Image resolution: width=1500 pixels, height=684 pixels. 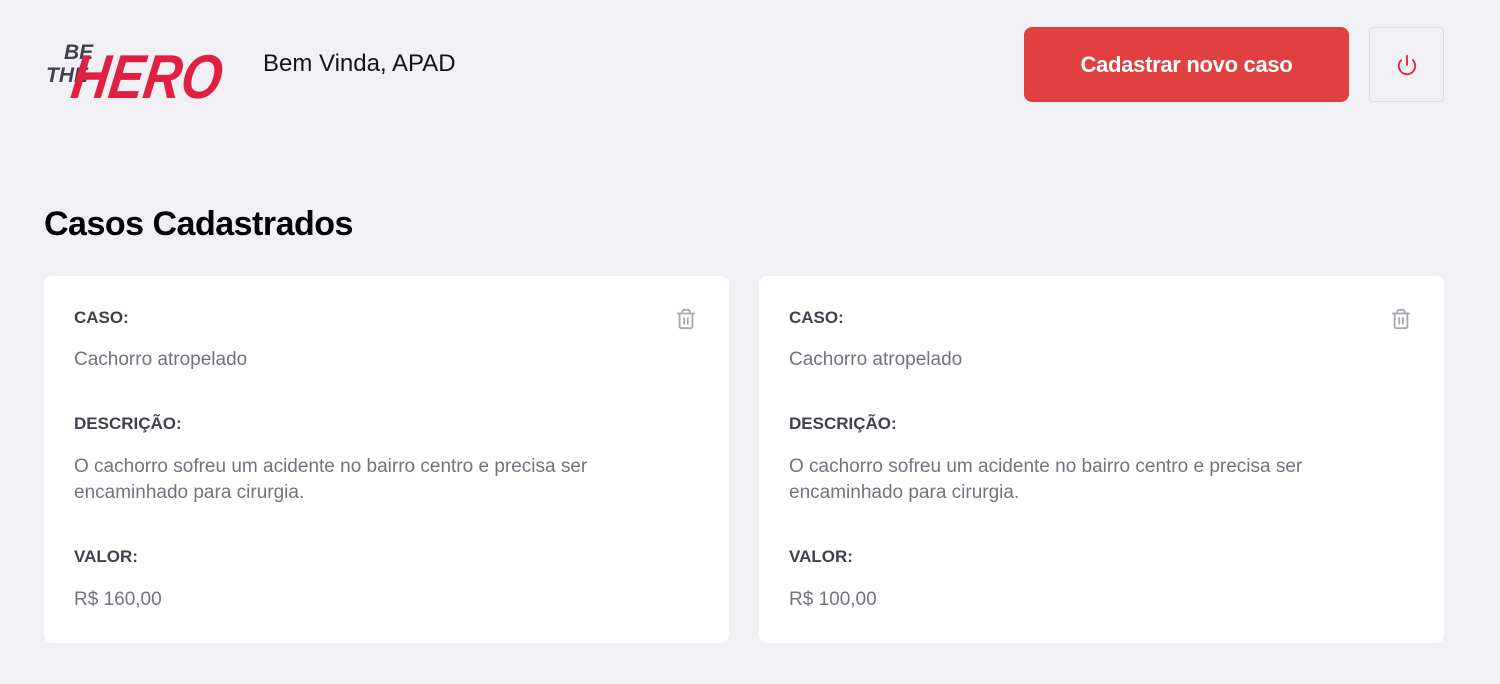 I want to click on power-icon, so click(x=1406, y=64).